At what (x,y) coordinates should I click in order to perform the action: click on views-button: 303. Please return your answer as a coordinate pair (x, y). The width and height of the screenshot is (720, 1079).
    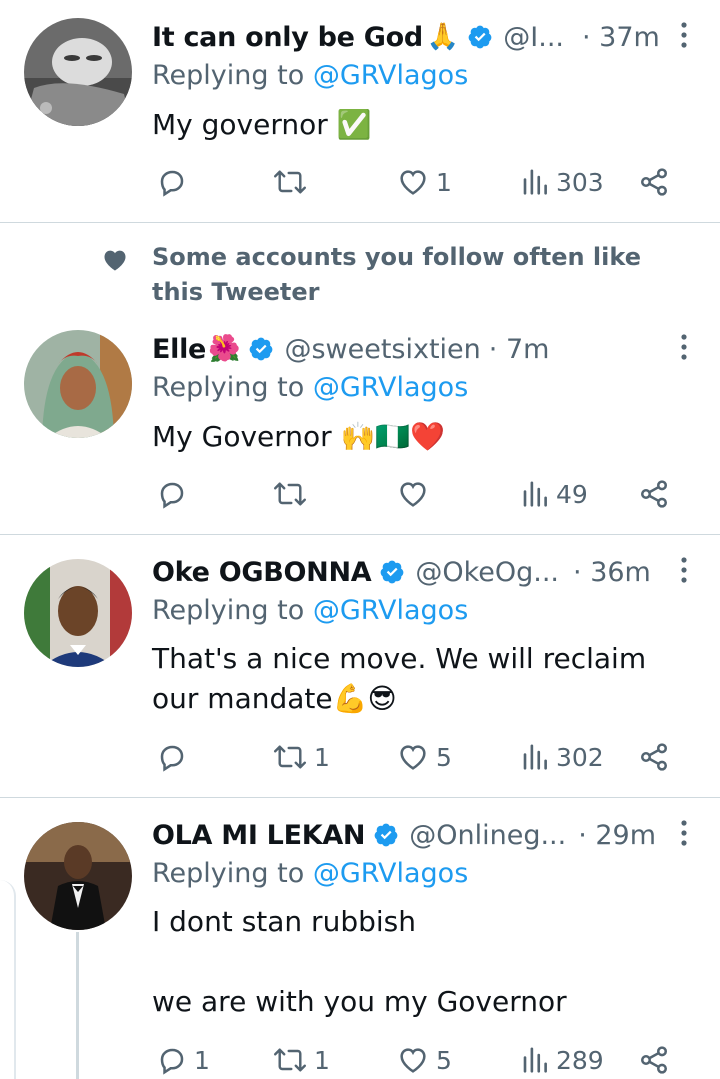
    Looking at the image, I should click on (562, 182).